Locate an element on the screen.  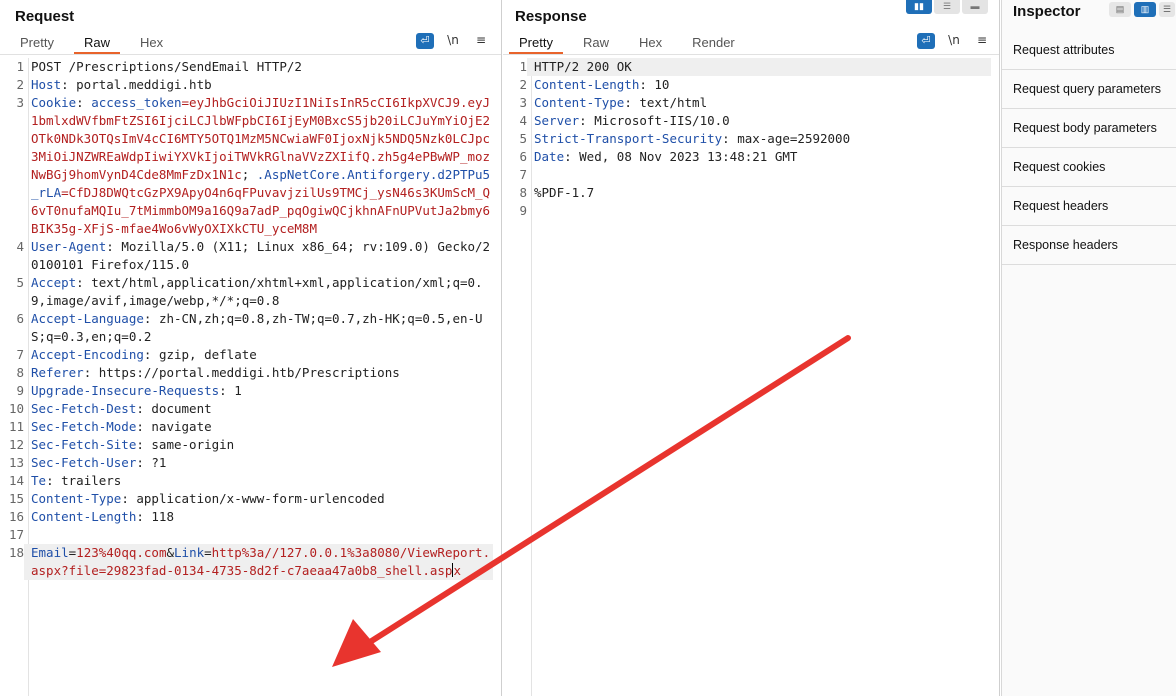
response-title: Response is located at coordinates (551, 16).